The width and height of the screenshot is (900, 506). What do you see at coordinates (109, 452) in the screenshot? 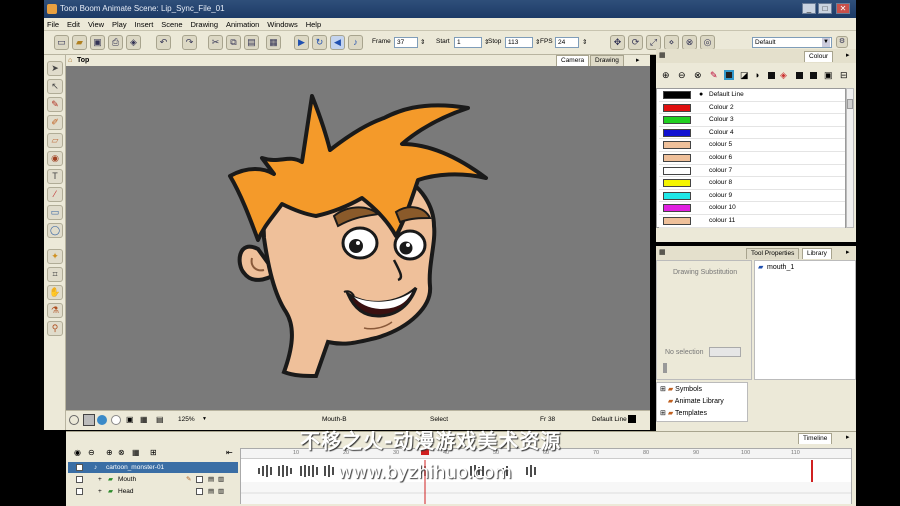
I see `add-layer-icon: ⊕` at bounding box center [109, 452].